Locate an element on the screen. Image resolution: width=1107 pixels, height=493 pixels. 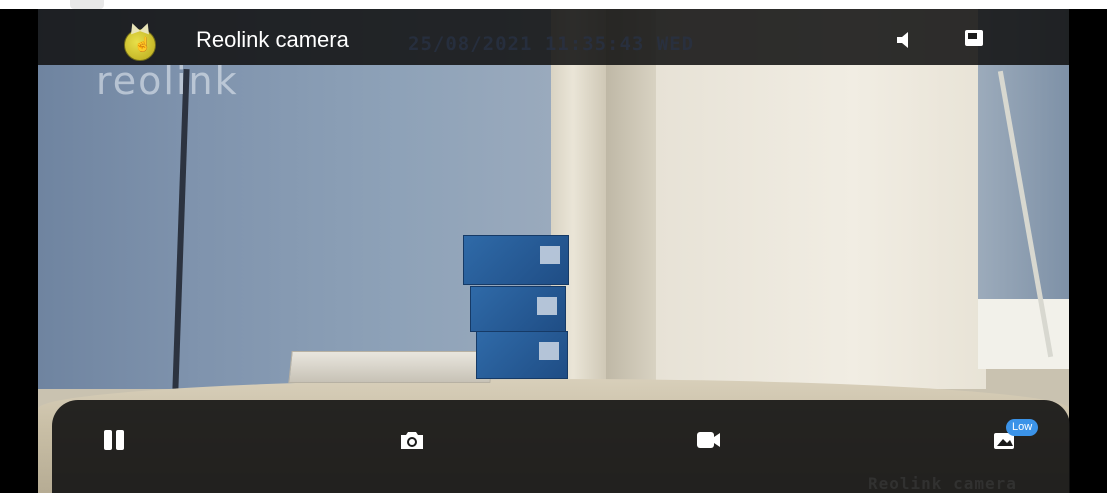
camera-name: Reolink camera is located at coordinates (272, 39).